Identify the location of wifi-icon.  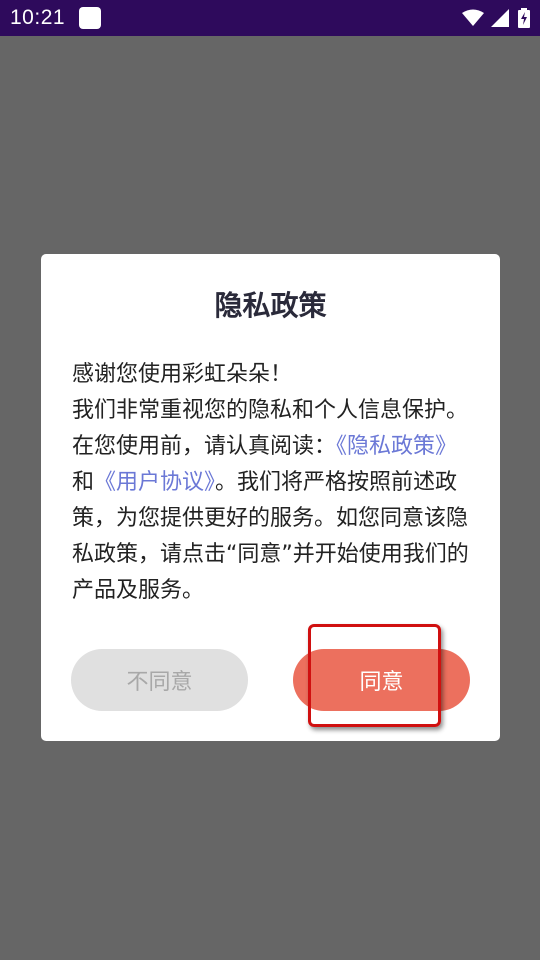
(473, 17).